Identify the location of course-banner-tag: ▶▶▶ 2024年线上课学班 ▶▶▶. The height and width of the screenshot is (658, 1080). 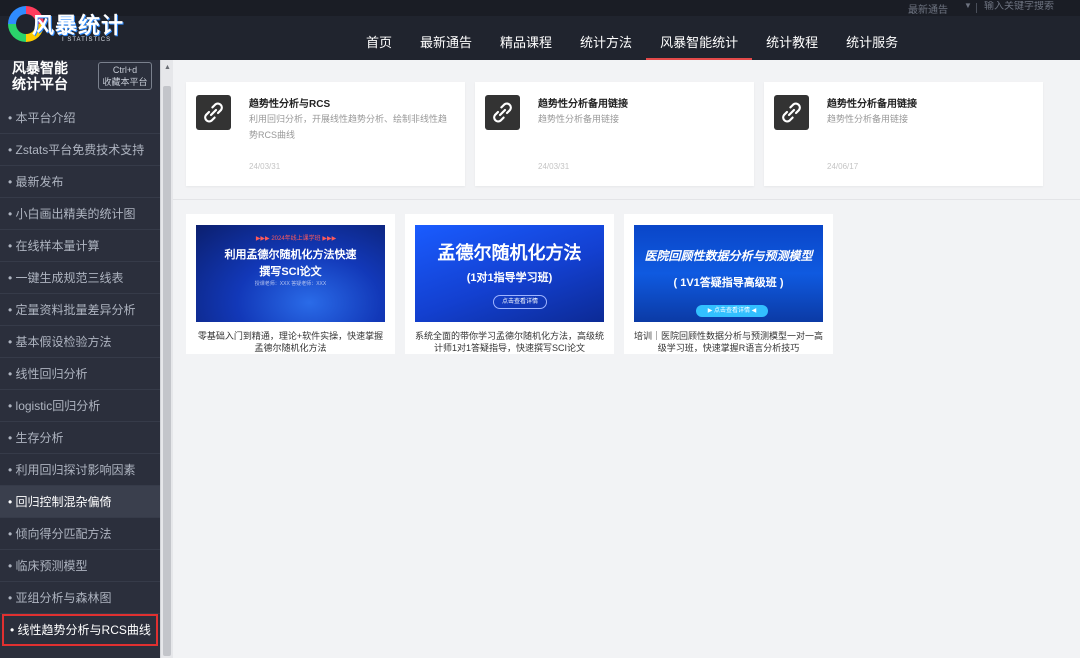
(296, 239).